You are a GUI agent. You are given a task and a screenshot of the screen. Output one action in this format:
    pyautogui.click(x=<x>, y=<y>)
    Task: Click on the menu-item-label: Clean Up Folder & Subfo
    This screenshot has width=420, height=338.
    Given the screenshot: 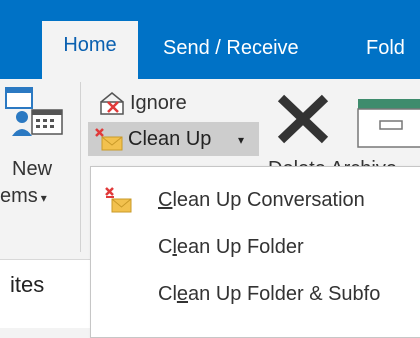 What is the action you would take?
    pyautogui.click(x=269, y=294)
    